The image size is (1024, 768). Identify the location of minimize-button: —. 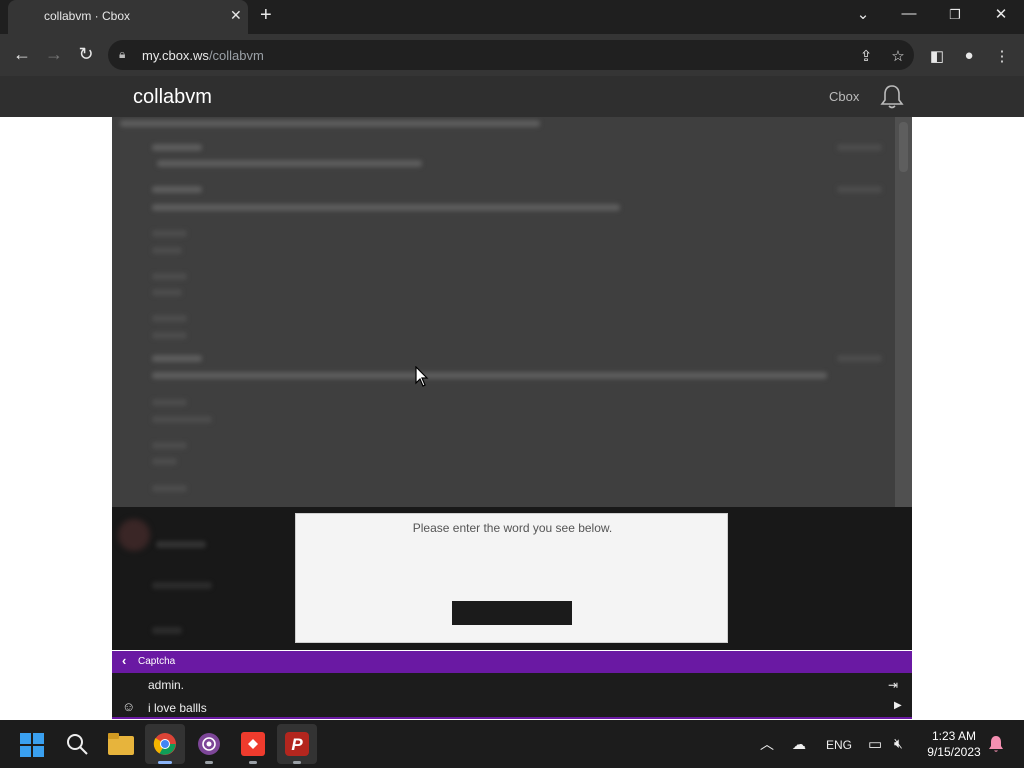
(909, 13).